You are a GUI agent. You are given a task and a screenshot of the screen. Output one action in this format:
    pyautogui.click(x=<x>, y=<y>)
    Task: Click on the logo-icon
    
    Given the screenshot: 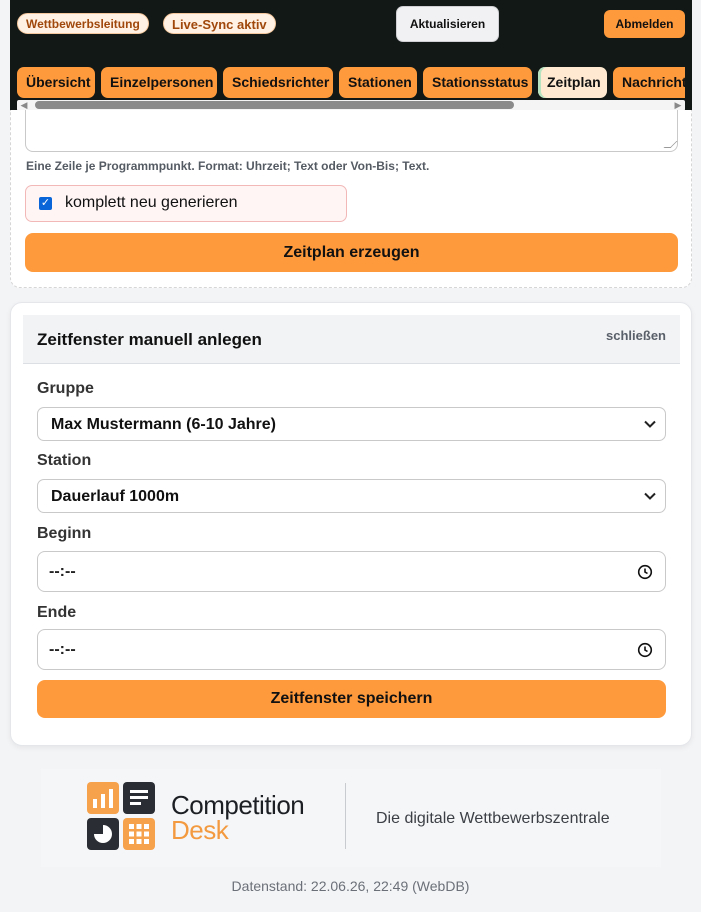 What is the action you would take?
    pyautogui.click(x=121, y=816)
    